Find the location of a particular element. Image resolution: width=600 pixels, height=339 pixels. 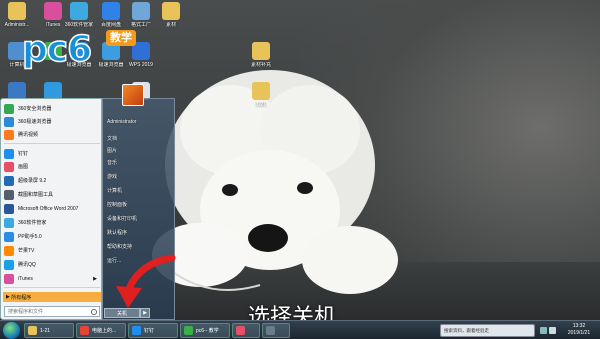

desktop-icon: 素材 is located at coordinates (171, 15).